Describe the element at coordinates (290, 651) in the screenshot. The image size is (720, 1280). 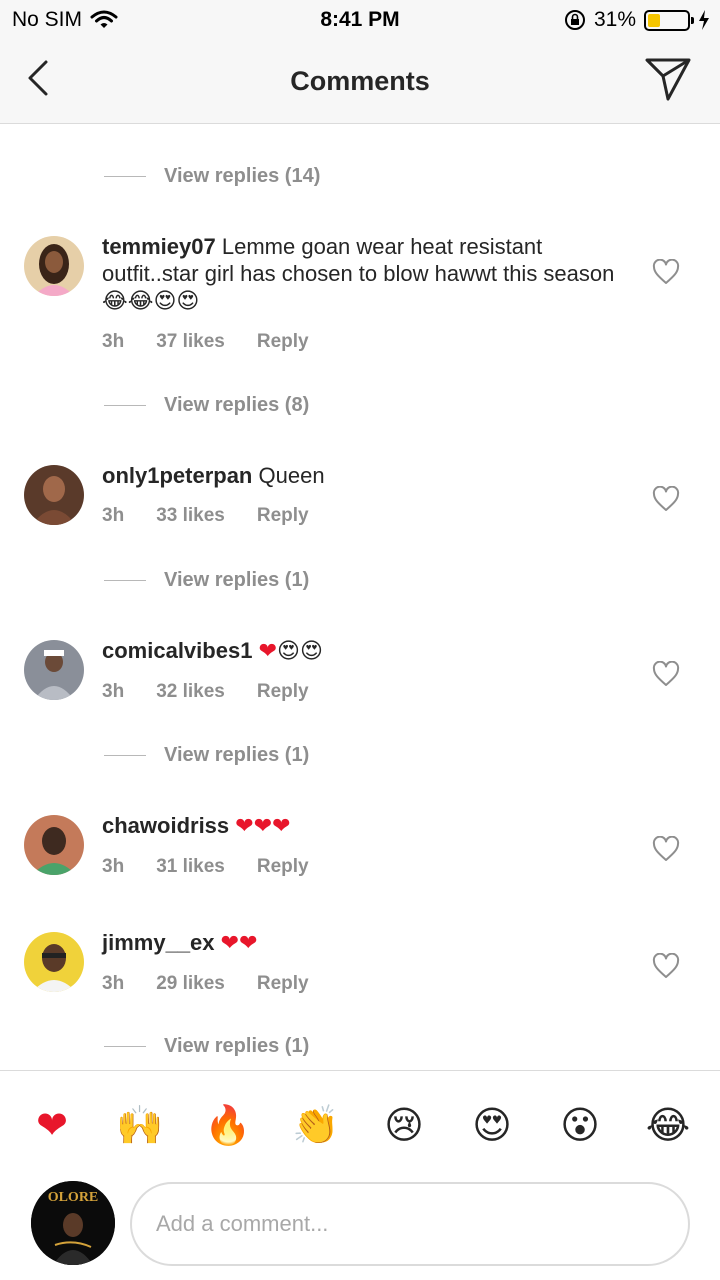
I see `comment-emojis: ❤😍😍` at that location.